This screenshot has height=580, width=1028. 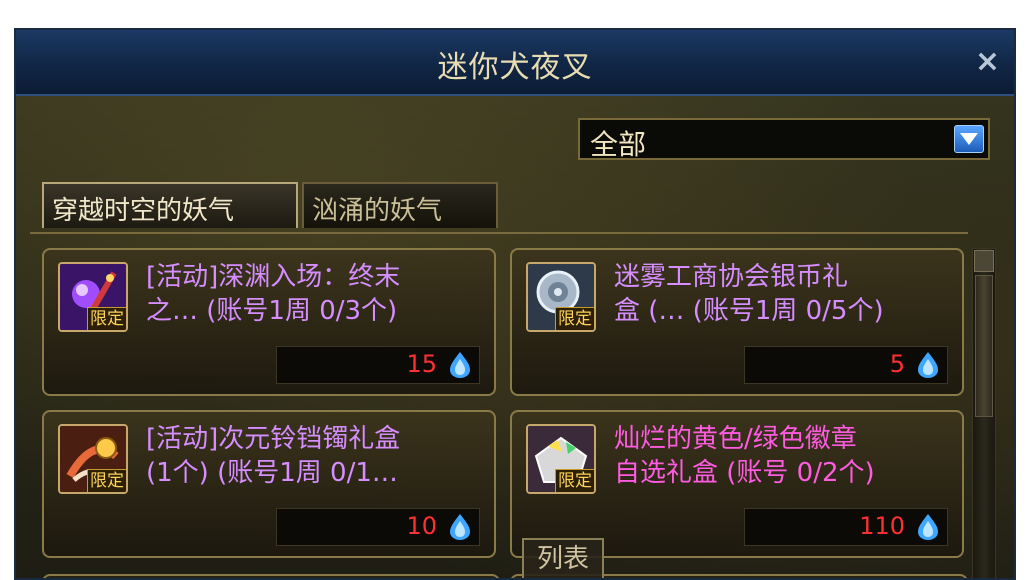 What do you see at coordinates (378, 365) in the screenshot?
I see `price-box: 15` at bounding box center [378, 365].